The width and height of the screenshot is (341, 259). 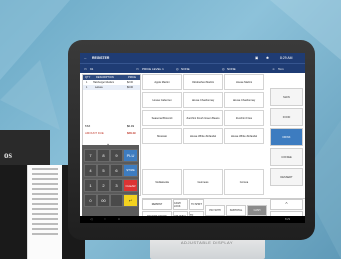 I want to click on item-button: House Cabernet, so click(x=162, y=100).